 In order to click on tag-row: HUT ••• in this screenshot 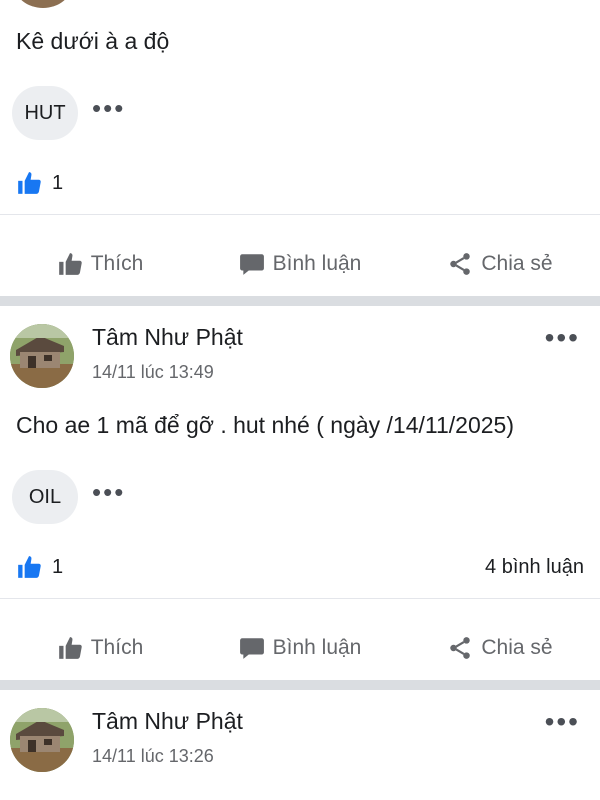, I will do `click(68, 113)`.